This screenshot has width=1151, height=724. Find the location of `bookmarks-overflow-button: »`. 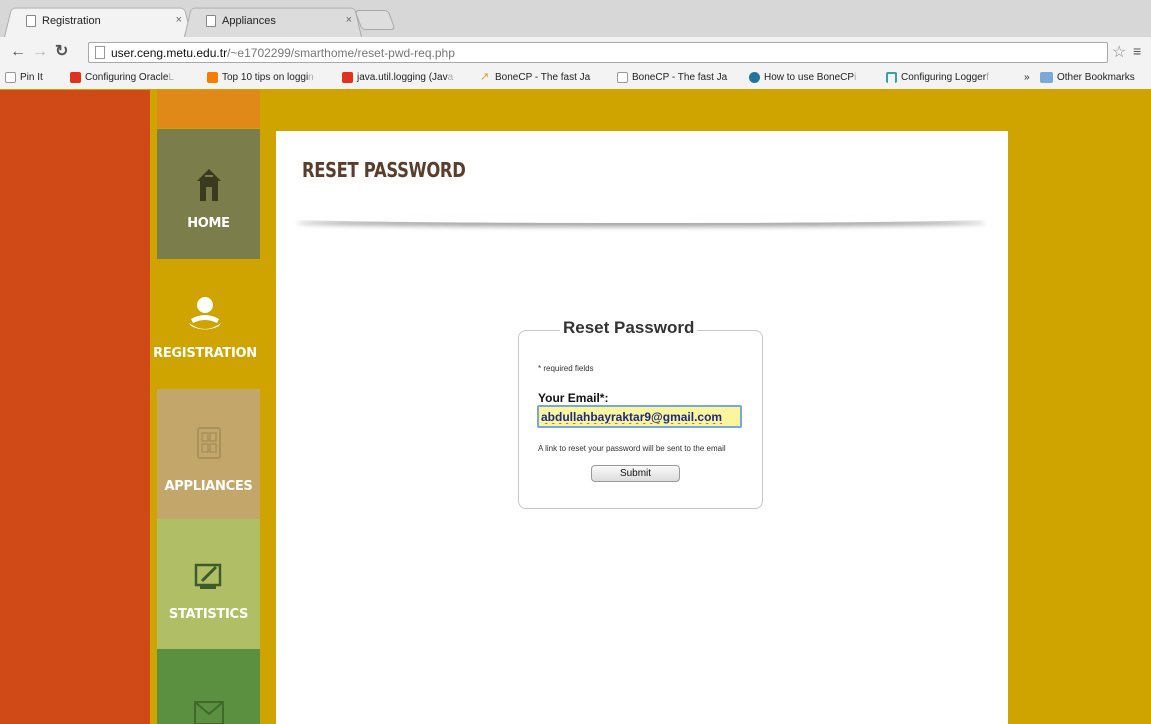

bookmarks-overflow-button: » is located at coordinates (1027, 77).